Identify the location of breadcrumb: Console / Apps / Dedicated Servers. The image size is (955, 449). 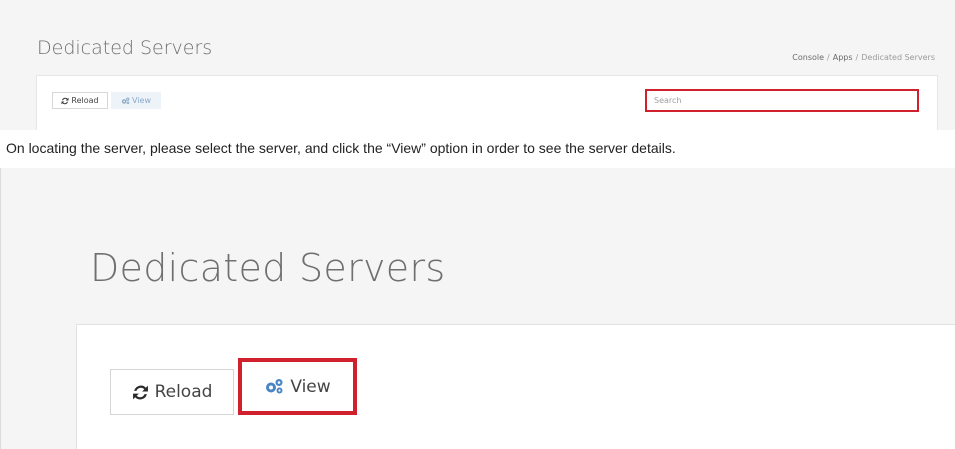
(863, 57).